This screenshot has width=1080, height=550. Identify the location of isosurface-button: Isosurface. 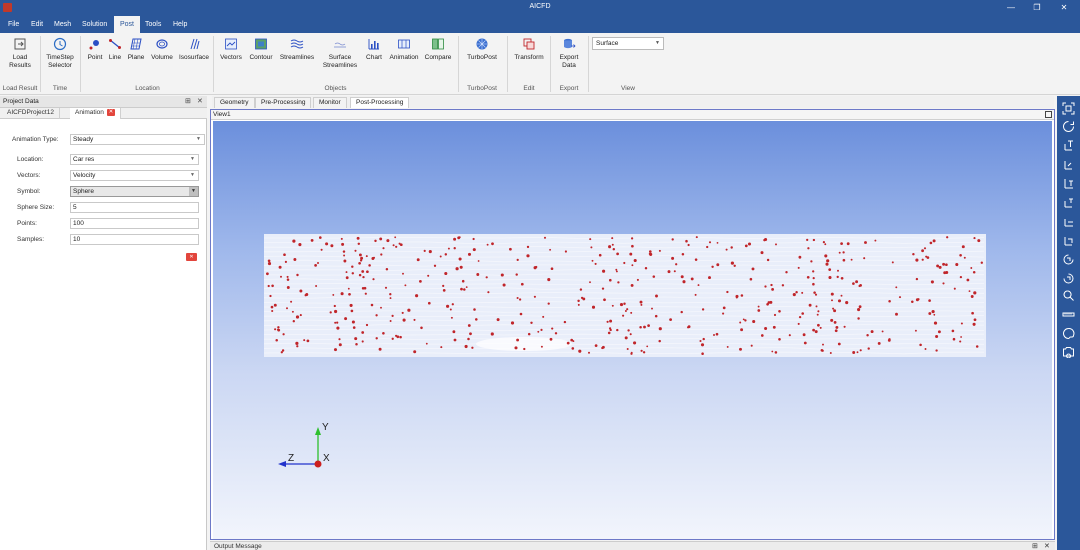
(194, 49).